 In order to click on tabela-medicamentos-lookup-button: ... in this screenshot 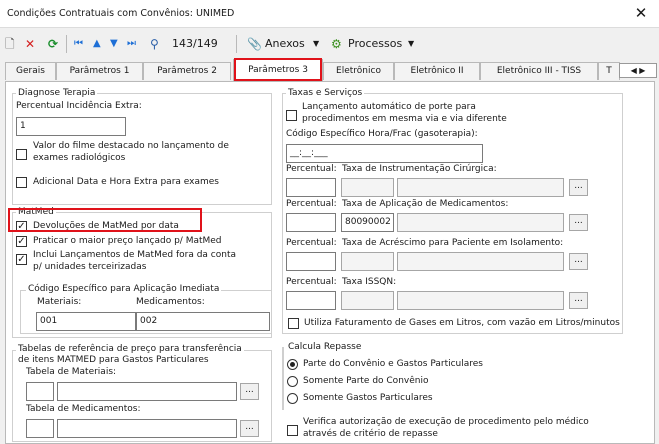, I will do `click(249, 428)`.